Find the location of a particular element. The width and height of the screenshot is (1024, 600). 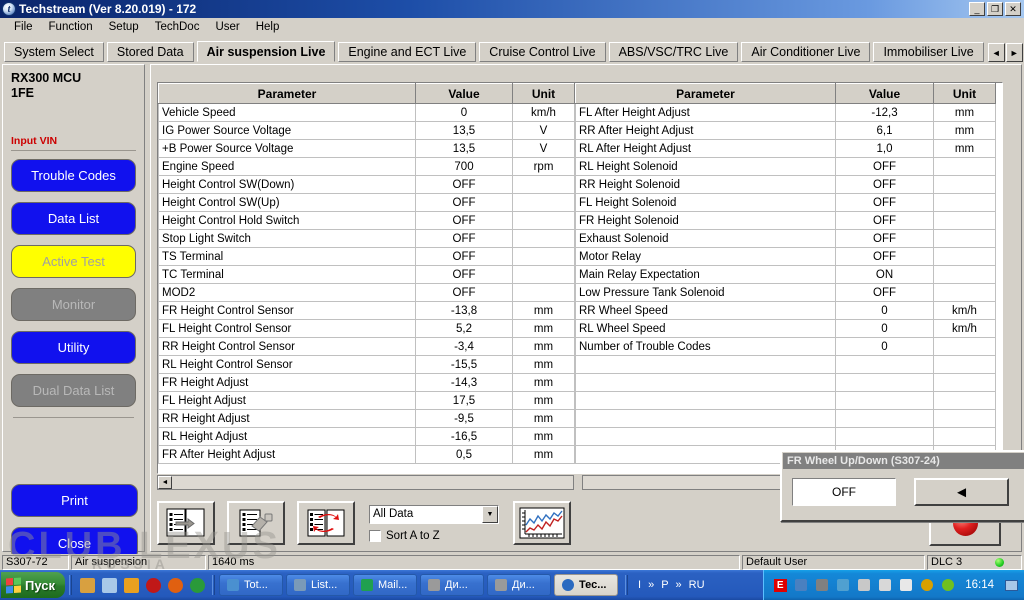

dialog-left-button: ◄ is located at coordinates (961, 492).